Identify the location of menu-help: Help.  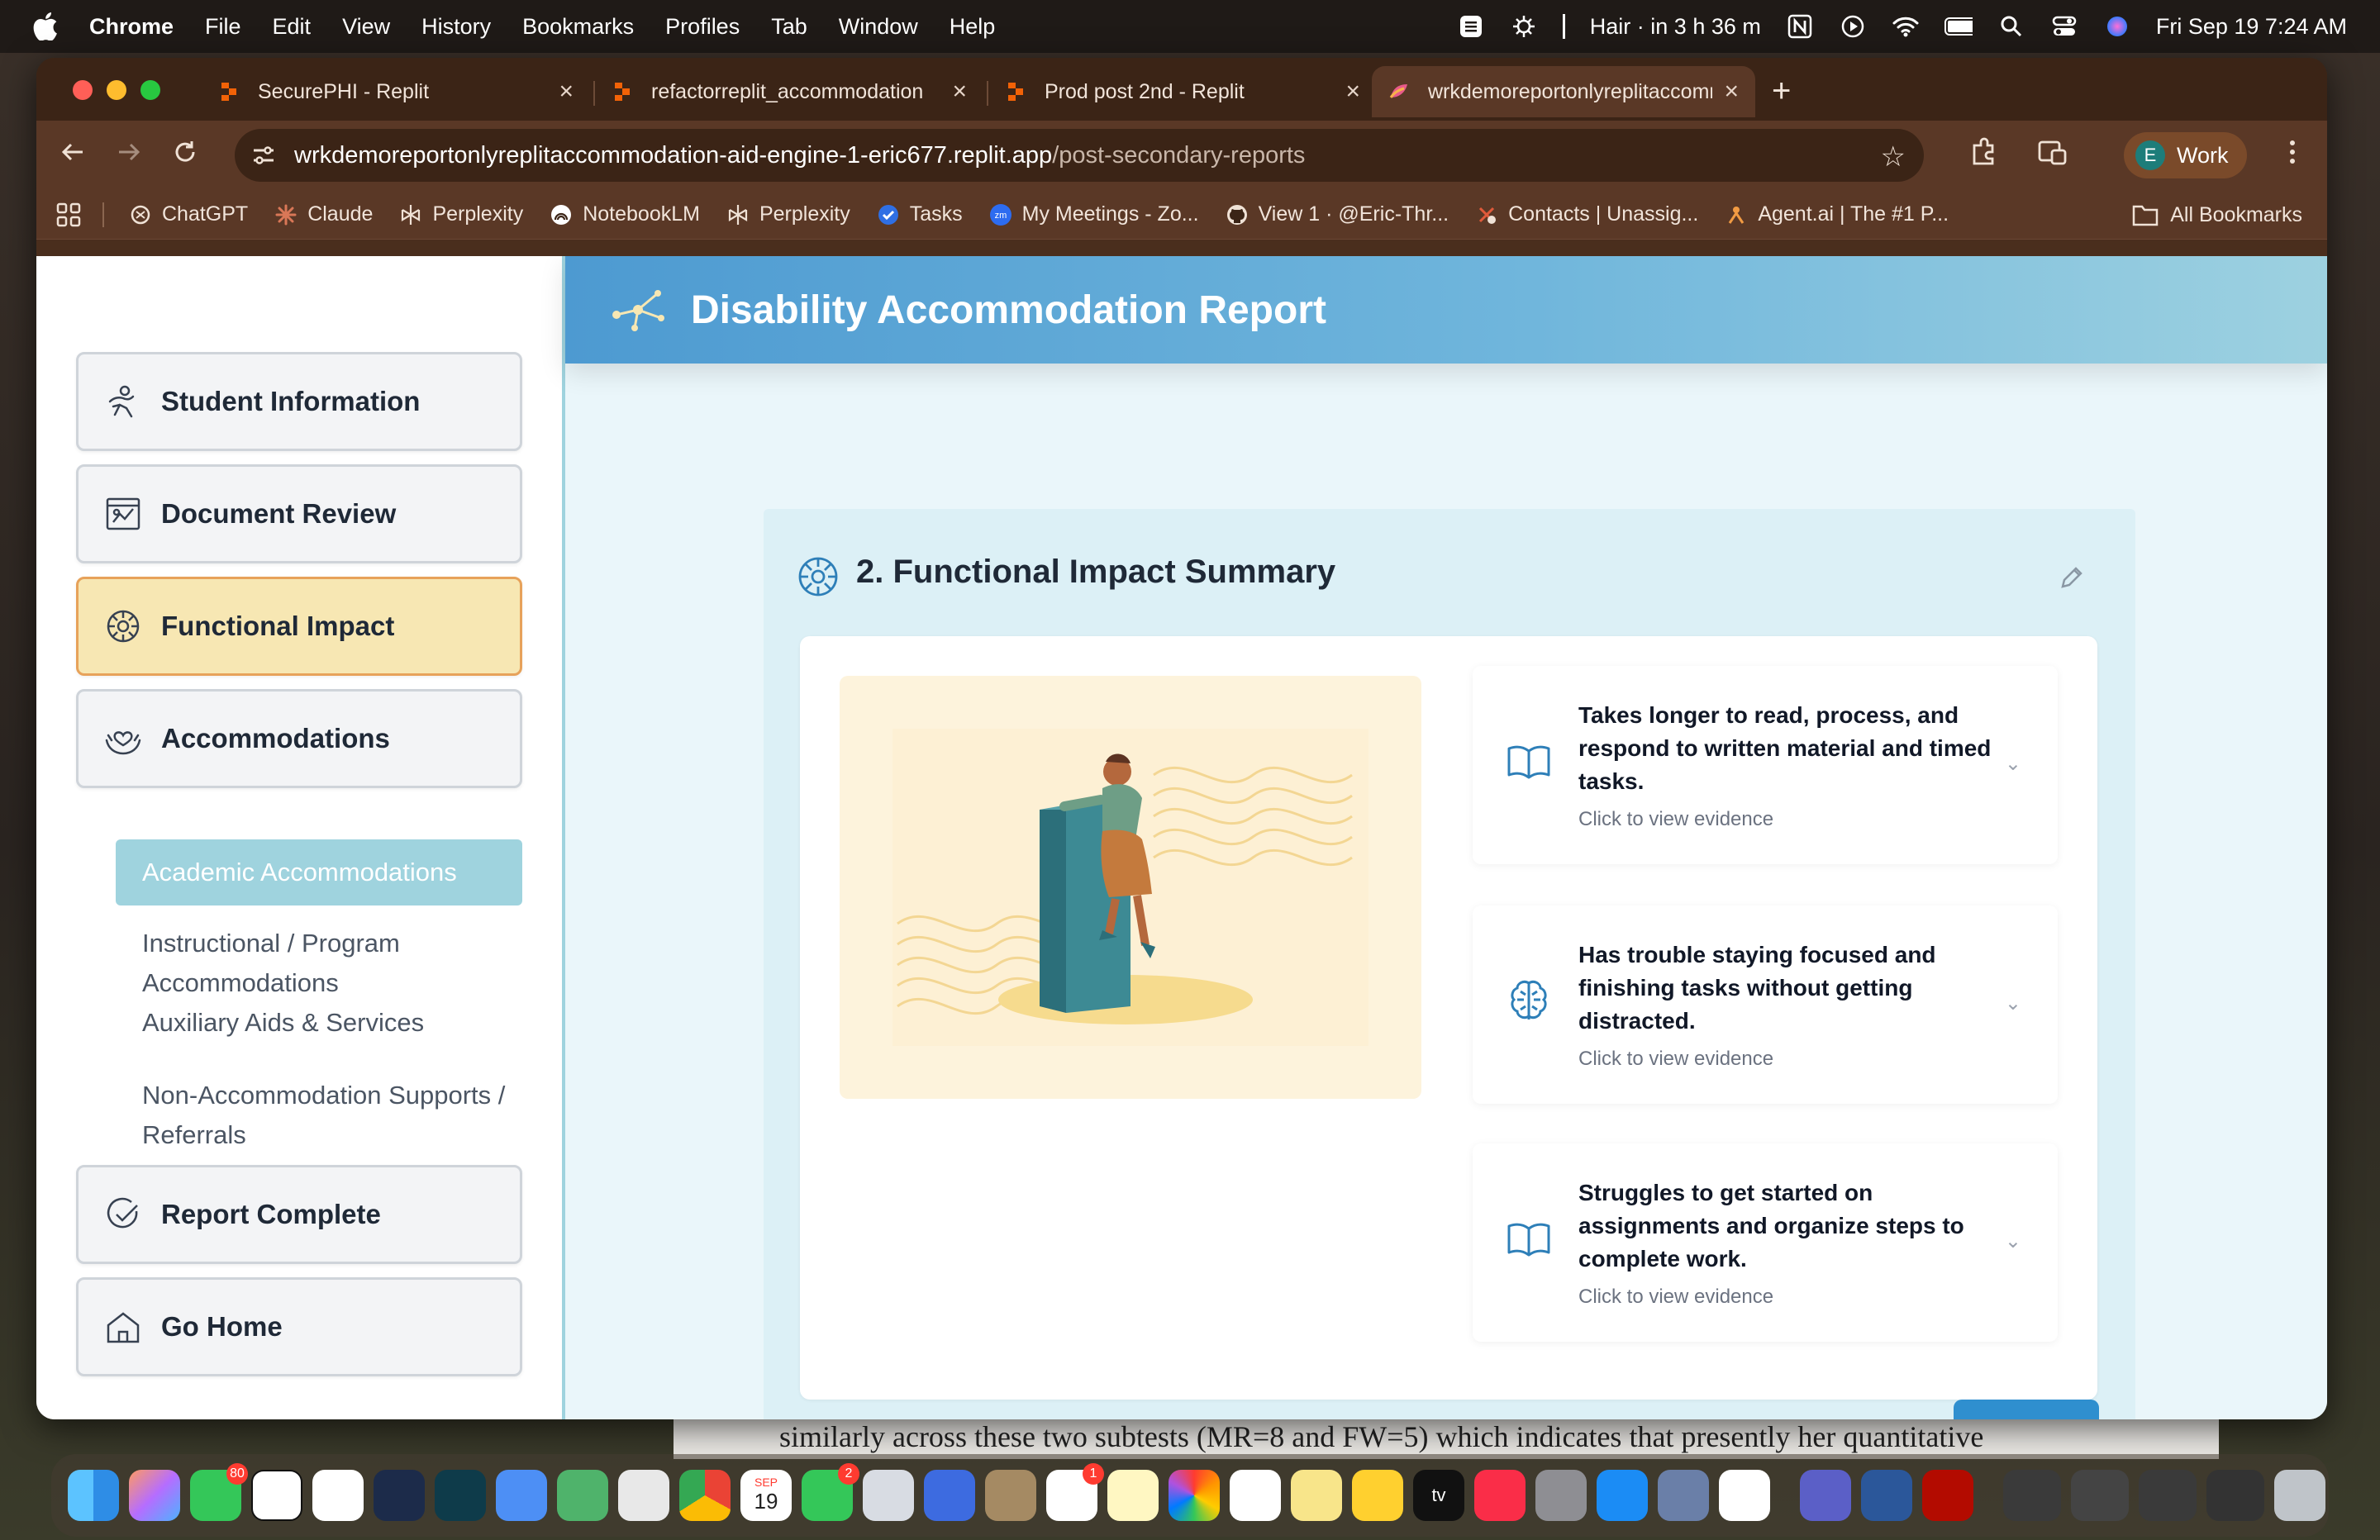
(973, 27).